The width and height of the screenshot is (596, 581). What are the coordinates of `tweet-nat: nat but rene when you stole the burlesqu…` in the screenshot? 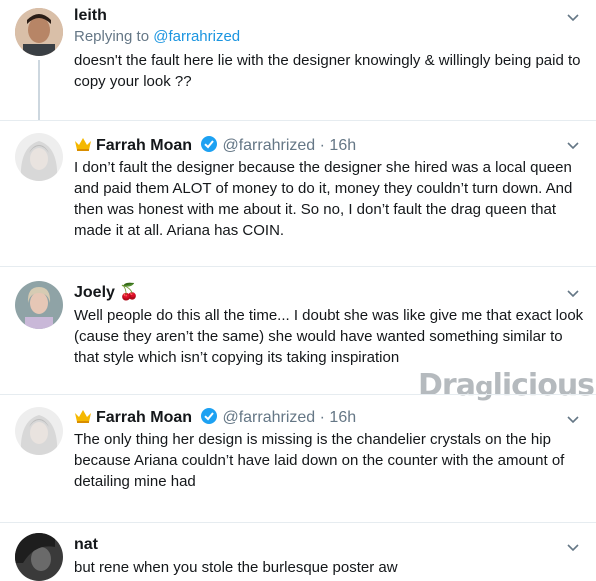 It's located at (298, 552).